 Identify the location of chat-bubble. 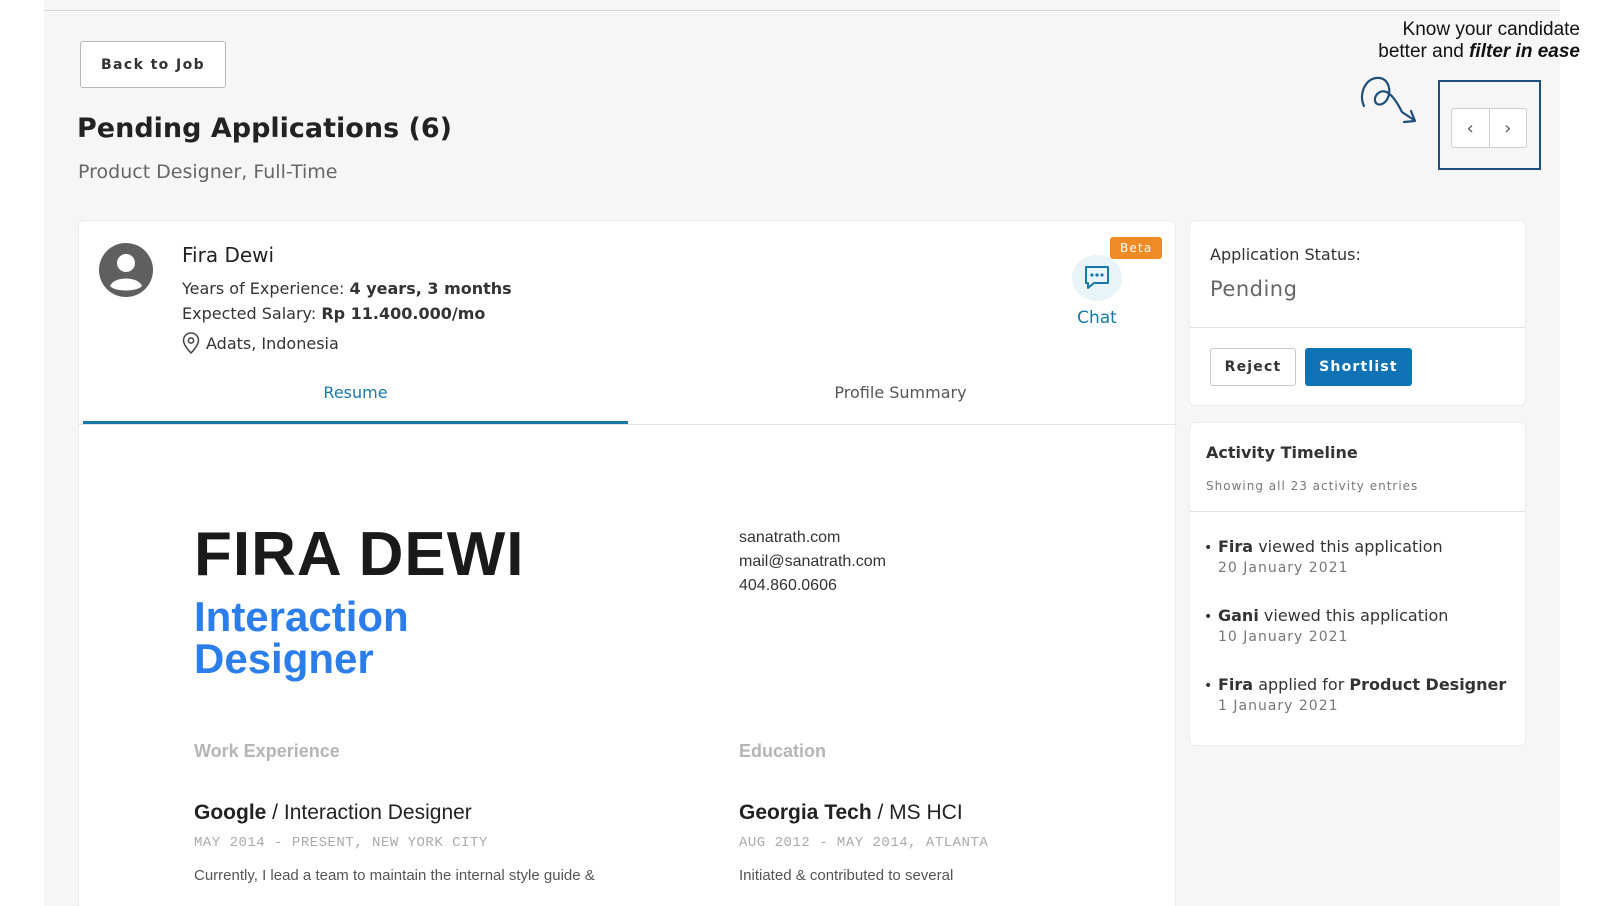
(1097, 278).